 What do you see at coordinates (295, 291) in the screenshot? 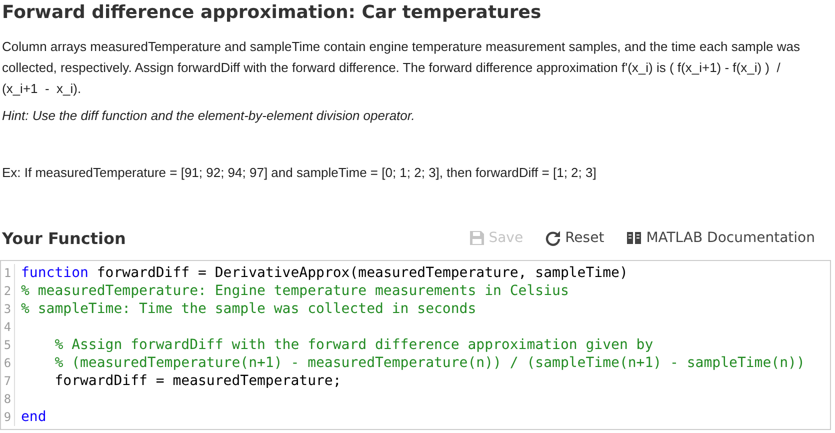
I see `code-comment: % measuredTemperature: Engine temperature measurements in Celsius` at bounding box center [295, 291].